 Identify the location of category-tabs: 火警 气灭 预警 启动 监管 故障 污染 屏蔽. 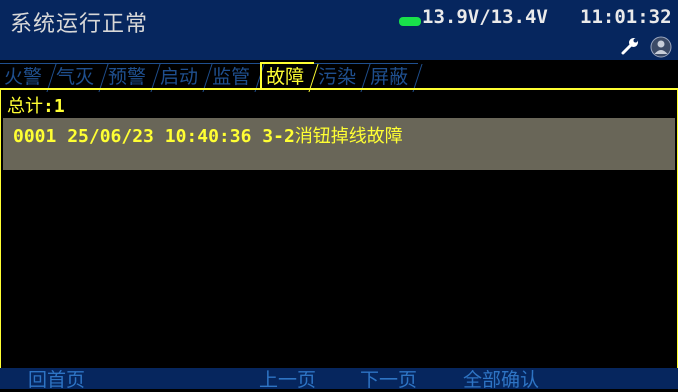
(209, 76).